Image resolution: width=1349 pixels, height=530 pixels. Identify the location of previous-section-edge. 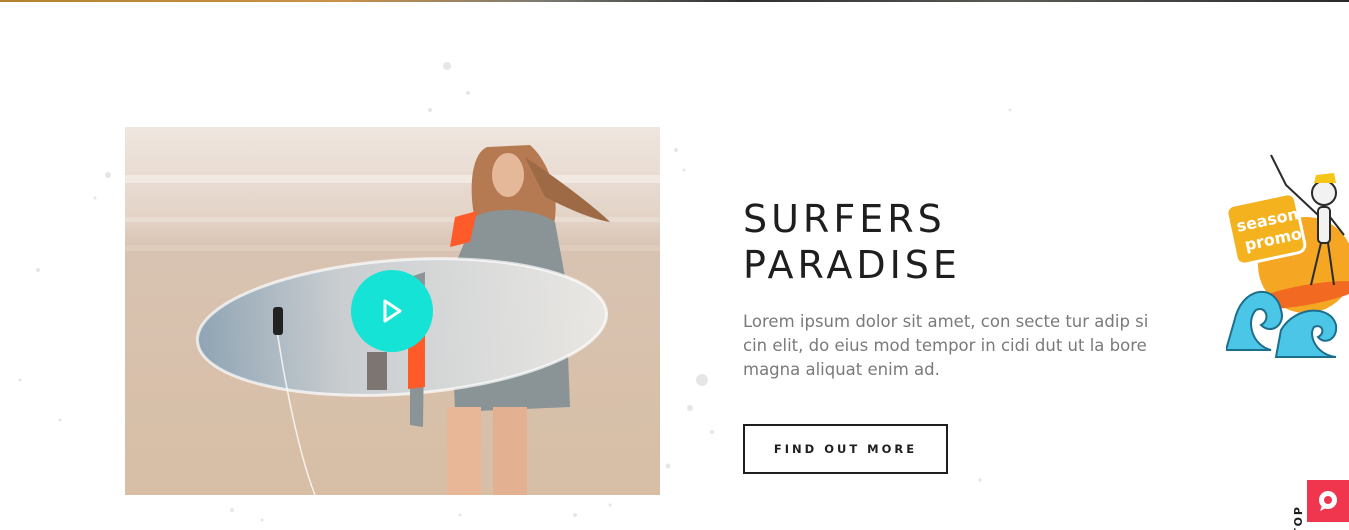
(674, 1).